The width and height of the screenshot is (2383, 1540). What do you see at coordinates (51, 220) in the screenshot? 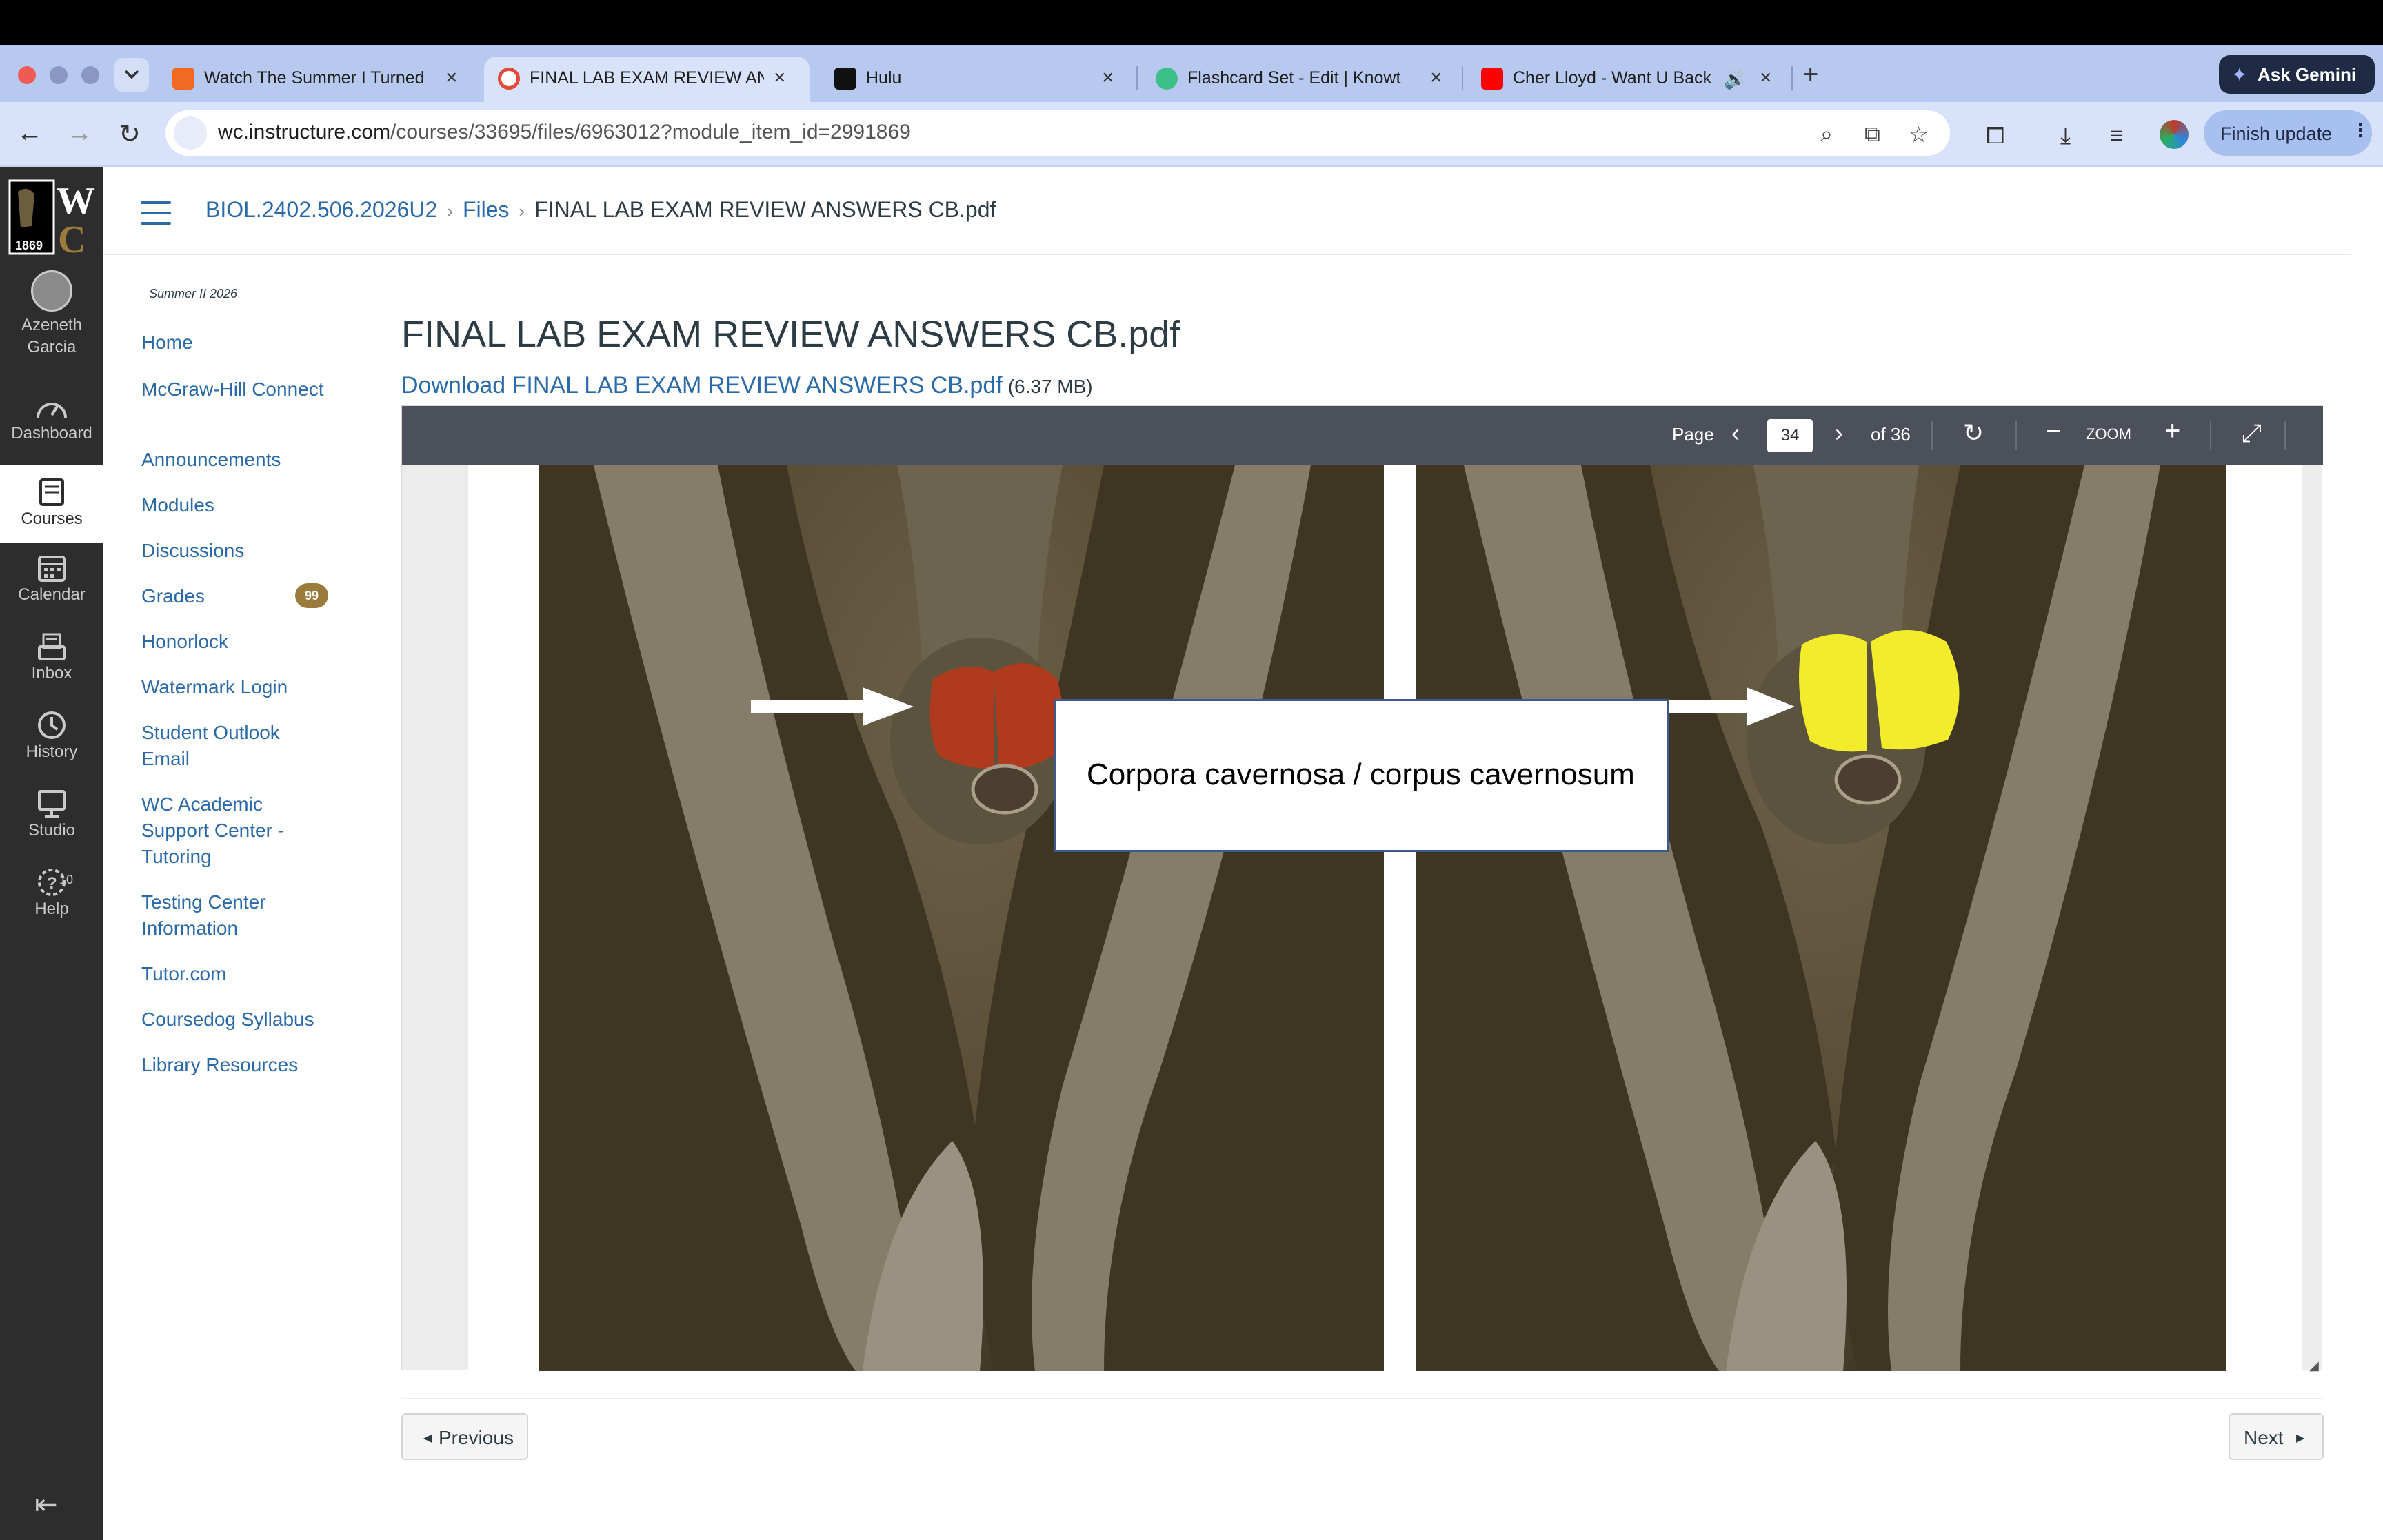
I see `wc-logo: W C 1869` at bounding box center [51, 220].